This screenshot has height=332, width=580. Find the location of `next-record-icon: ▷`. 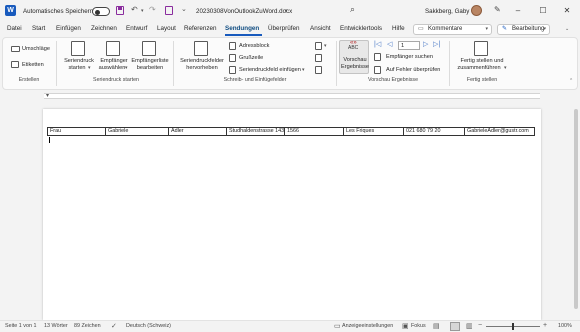

next-record-icon: ▷ is located at coordinates (425, 45).